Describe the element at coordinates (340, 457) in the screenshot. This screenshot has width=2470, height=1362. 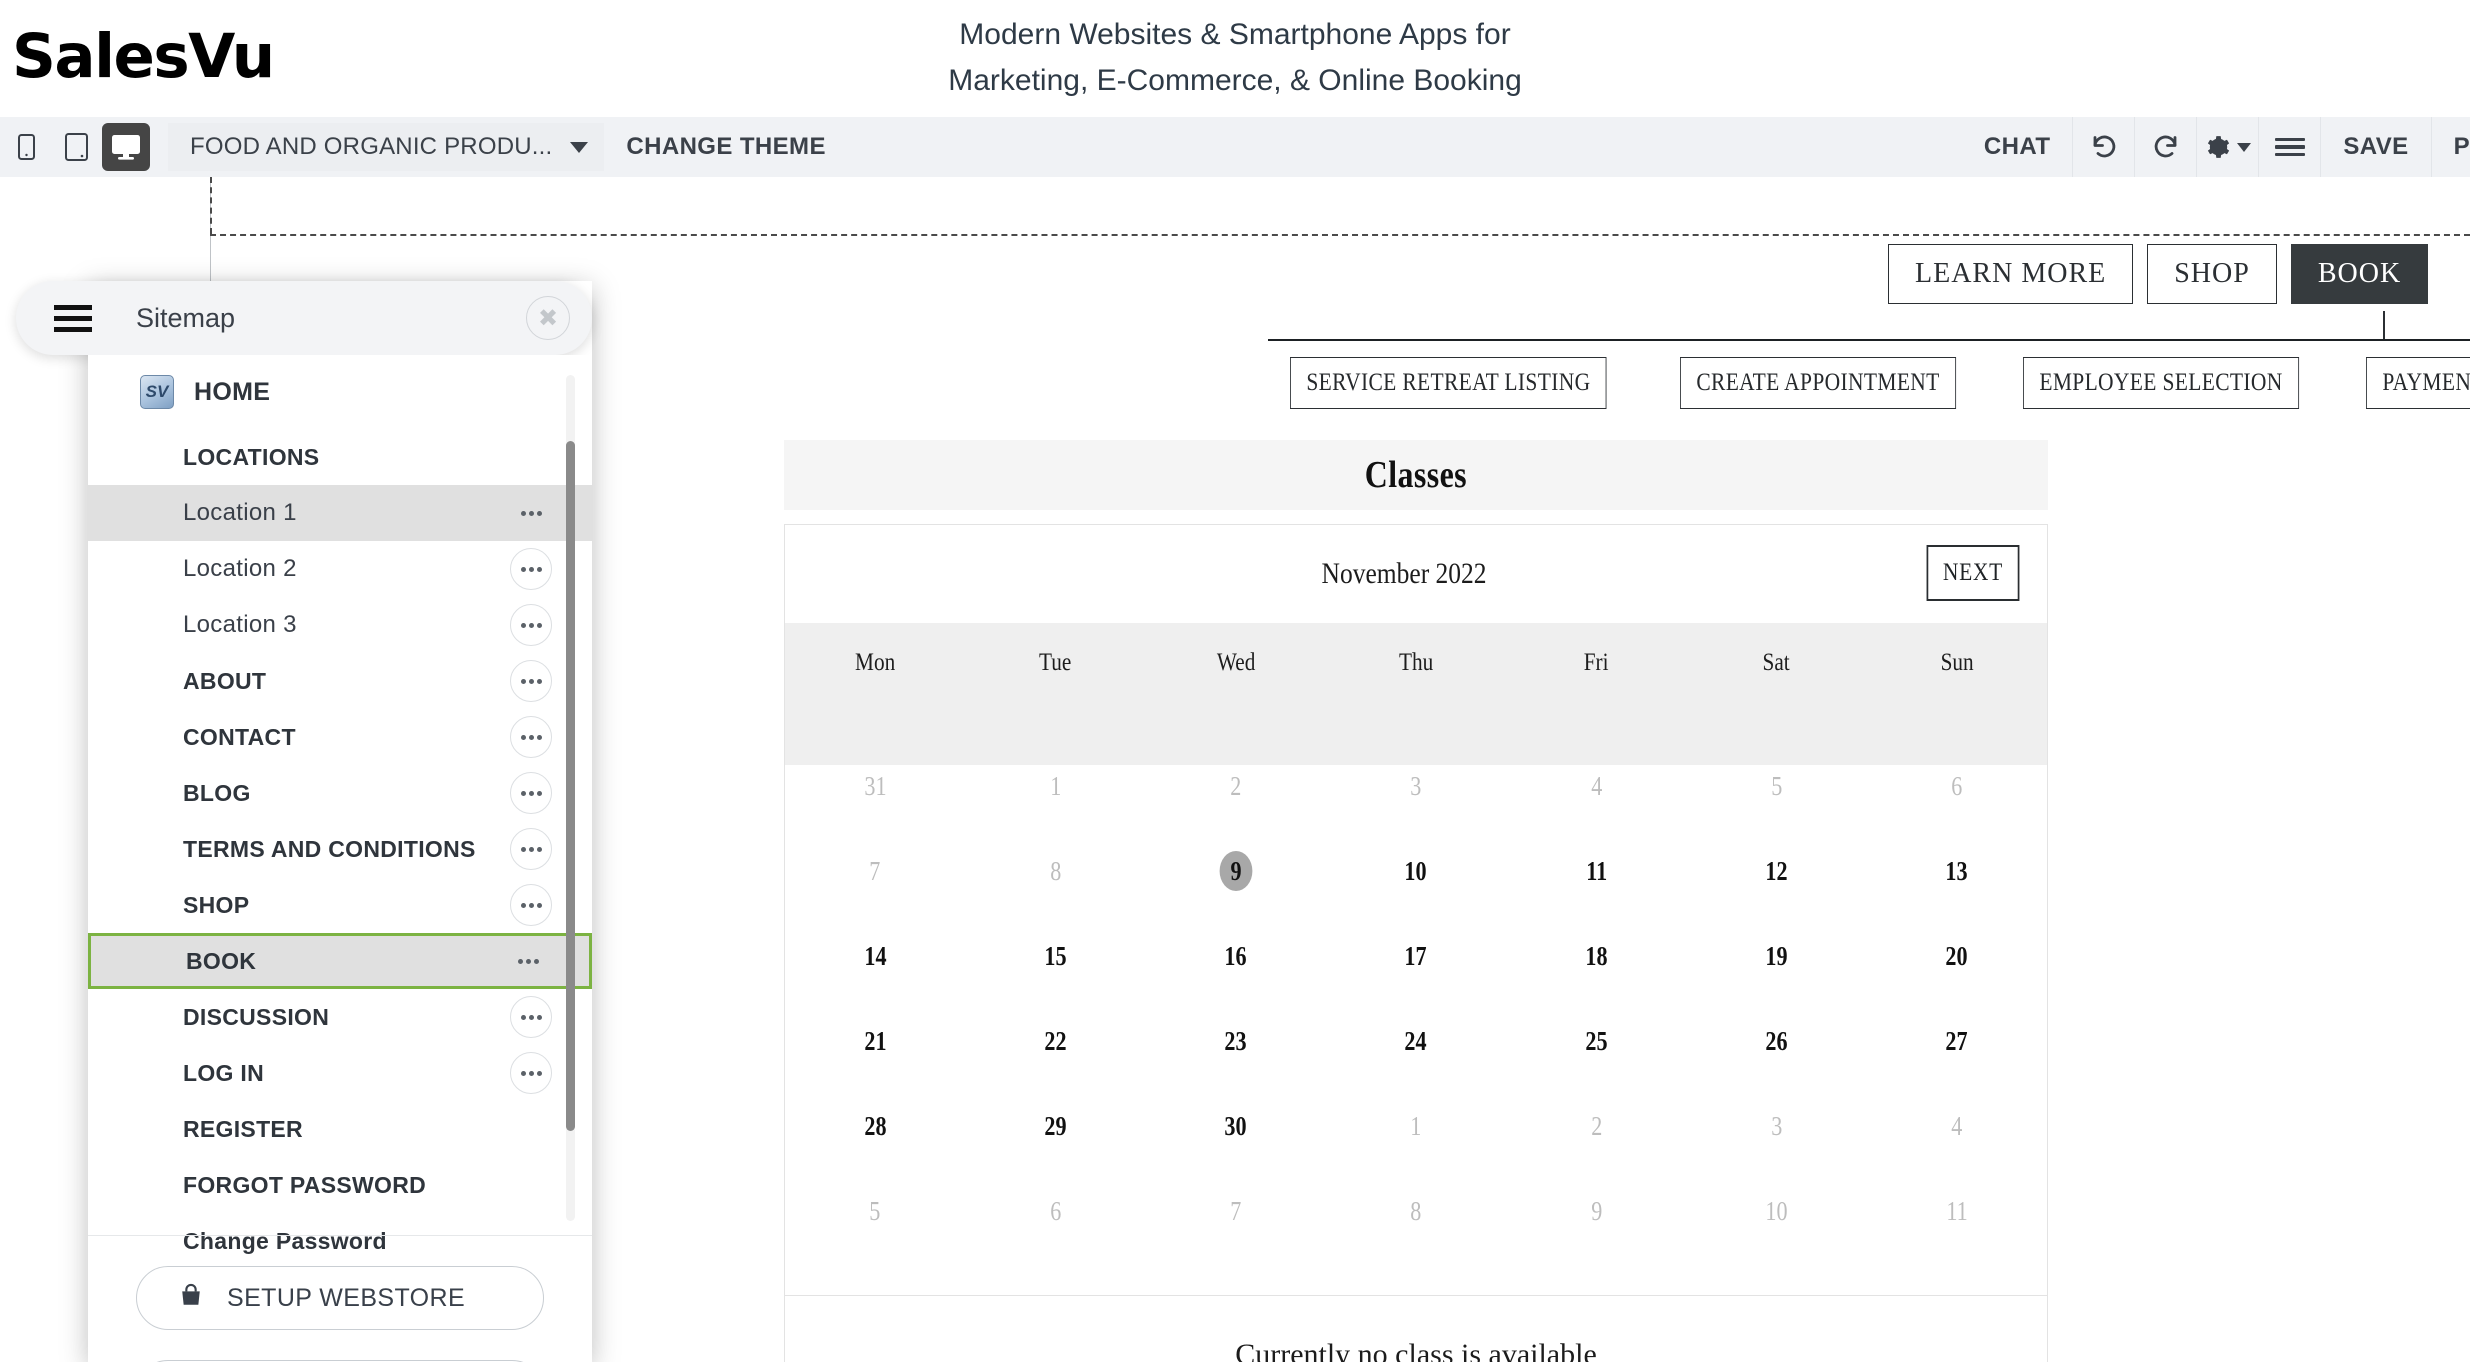
I see `sitemap-item-locations: LOCATIONS` at that location.